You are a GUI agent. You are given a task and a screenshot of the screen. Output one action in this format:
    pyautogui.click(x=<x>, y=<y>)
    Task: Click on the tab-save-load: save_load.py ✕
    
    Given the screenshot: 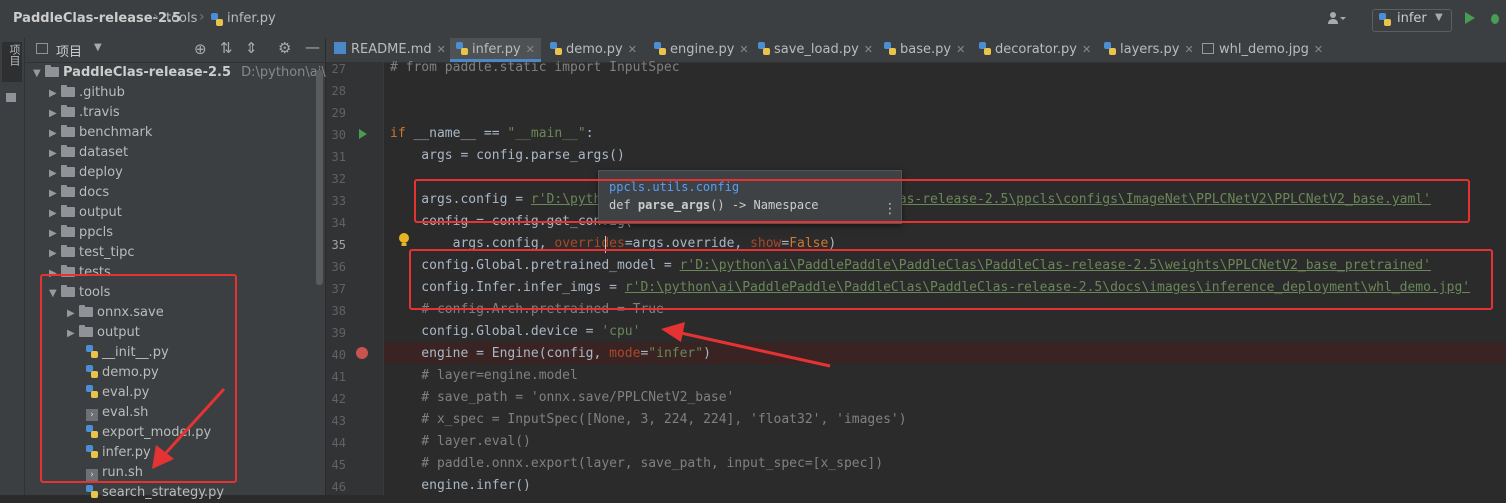 What is the action you would take?
    pyautogui.click(x=815, y=50)
    